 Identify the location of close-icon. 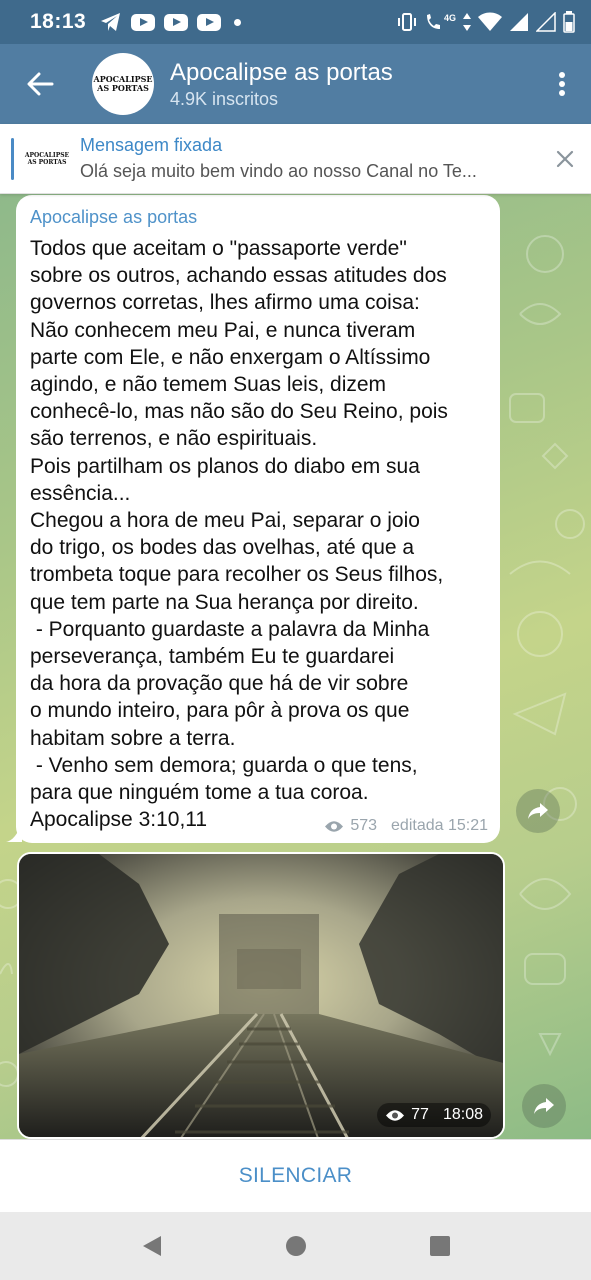
(565, 158).